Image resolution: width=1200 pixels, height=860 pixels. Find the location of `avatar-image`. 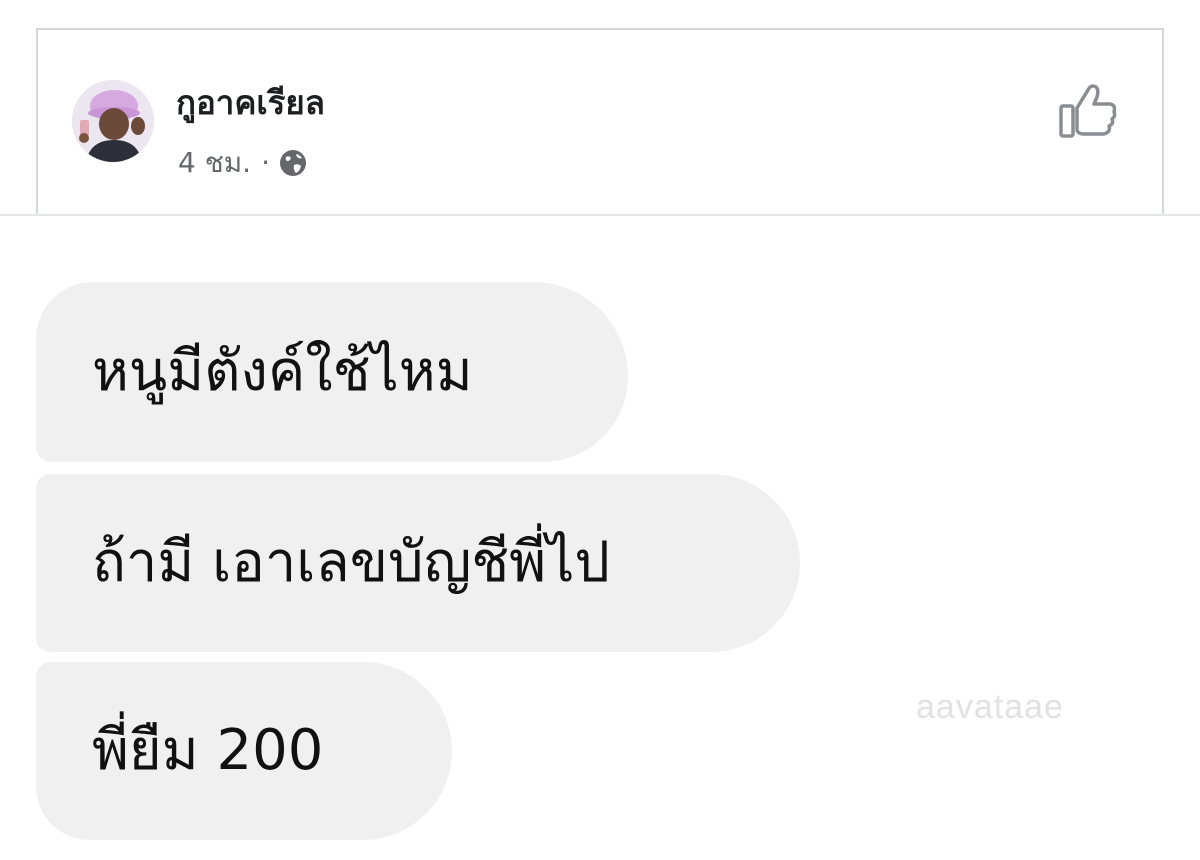

avatar-image is located at coordinates (113, 121).